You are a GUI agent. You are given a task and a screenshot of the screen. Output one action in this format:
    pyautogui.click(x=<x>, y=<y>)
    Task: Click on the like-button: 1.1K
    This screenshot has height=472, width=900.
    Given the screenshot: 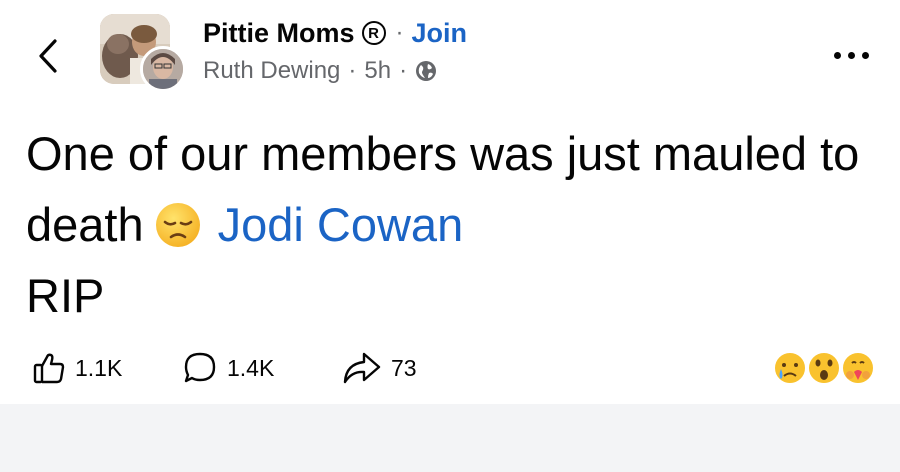 What is the action you would take?
    pyautogui.click(x=77, y=368)
    